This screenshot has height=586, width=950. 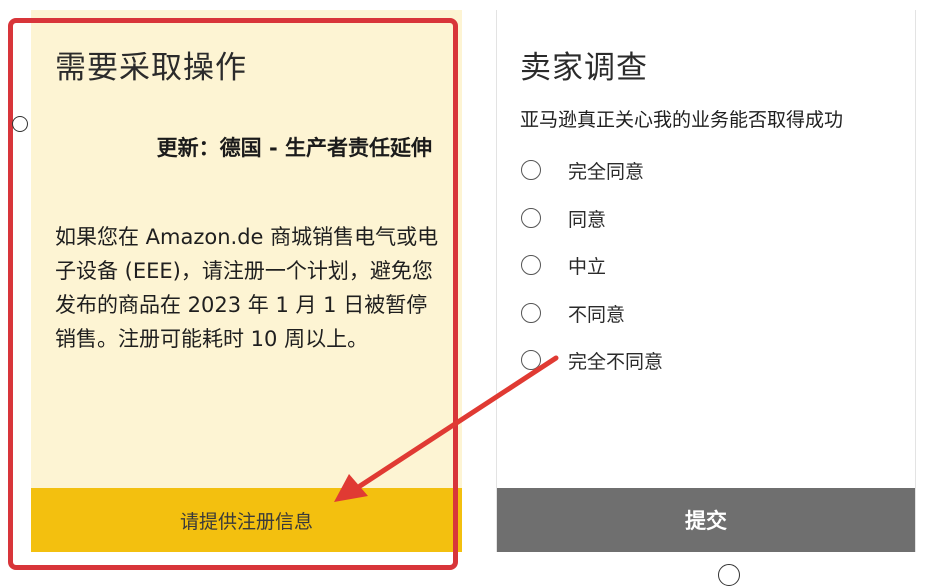 I want to click on survey-option-strongly-agree: 完全同意, so click(x=582, y=170).